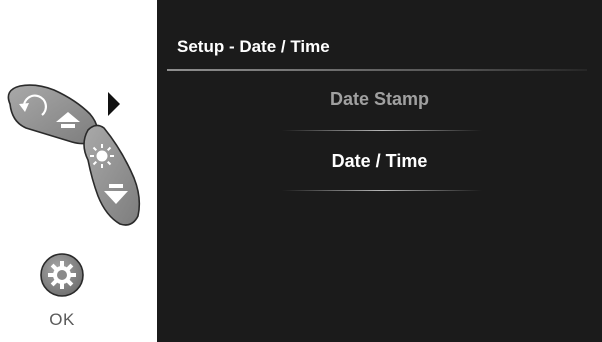 Image resolution: width=602 pixels, height=342 pixels. Describe the element at coordinates (102, 156) in the screenshot. I see `brightness-icon` at that location.